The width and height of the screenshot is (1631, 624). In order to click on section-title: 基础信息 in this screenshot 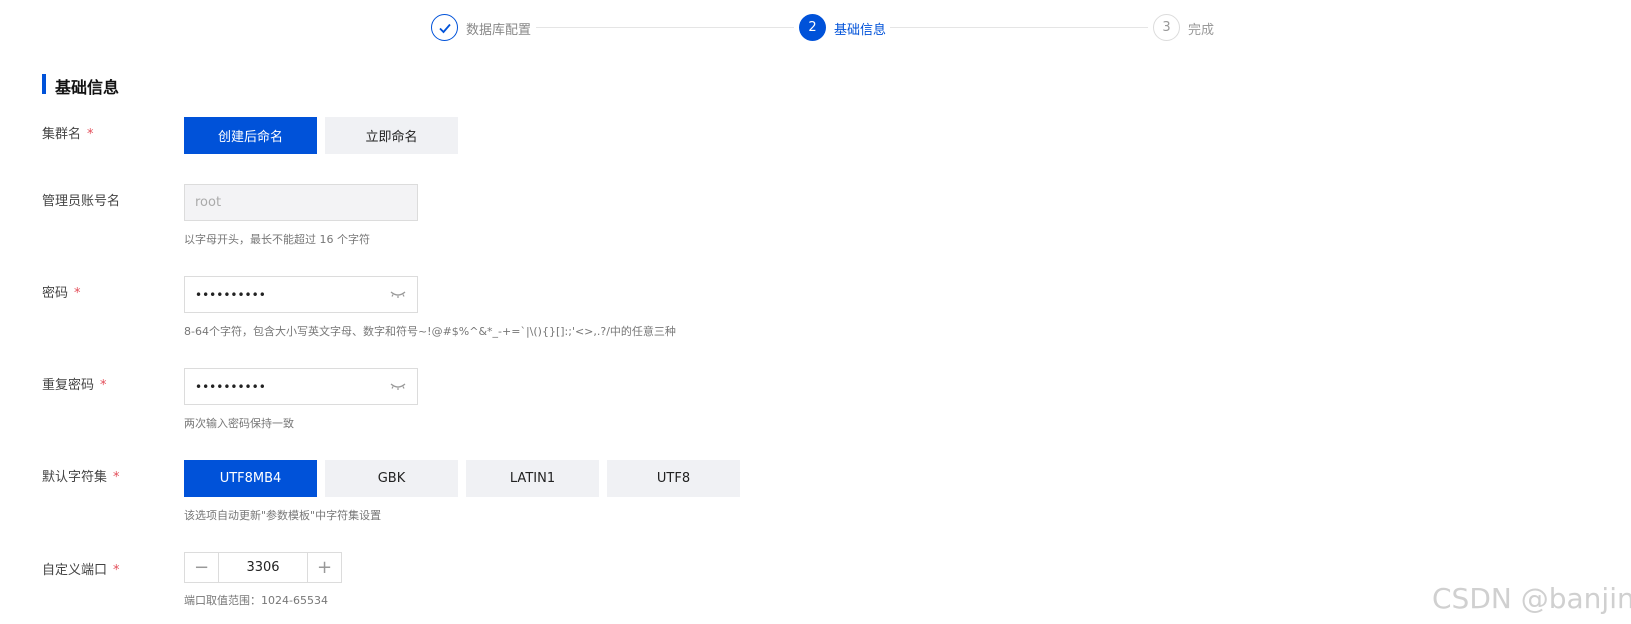, I will do `click(87, 87)`.